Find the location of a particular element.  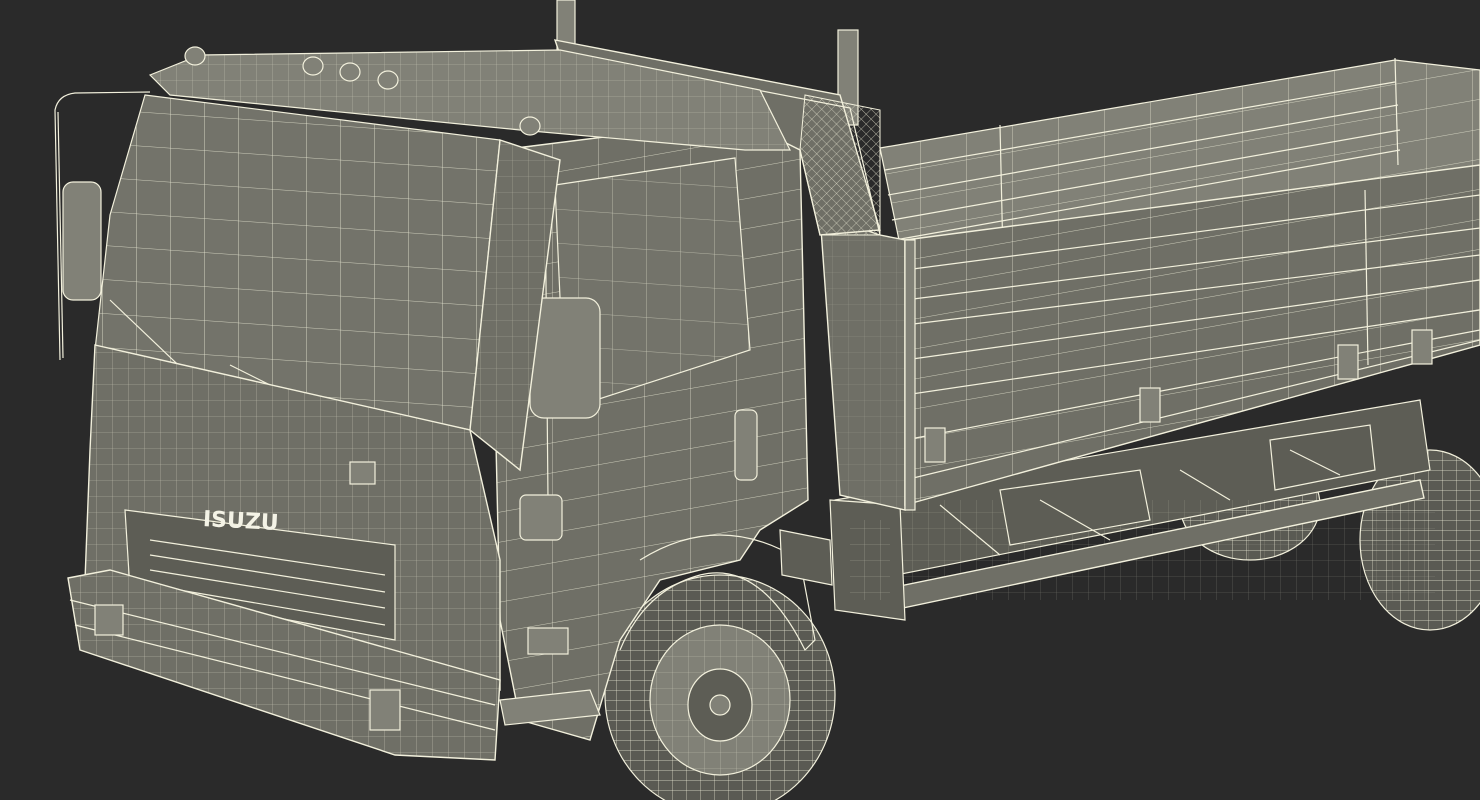

door-handle is located at coordinates (746, 445).